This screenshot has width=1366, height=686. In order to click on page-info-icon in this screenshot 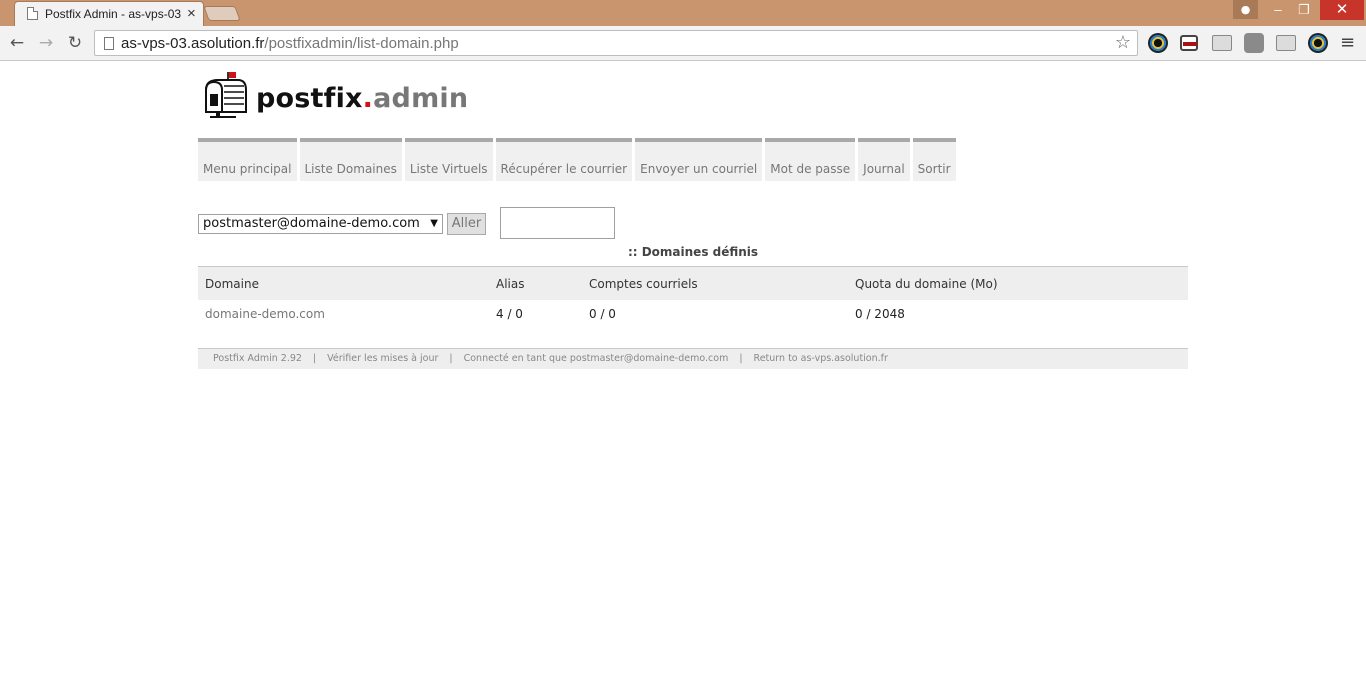, I will do `click(109, 43)`.